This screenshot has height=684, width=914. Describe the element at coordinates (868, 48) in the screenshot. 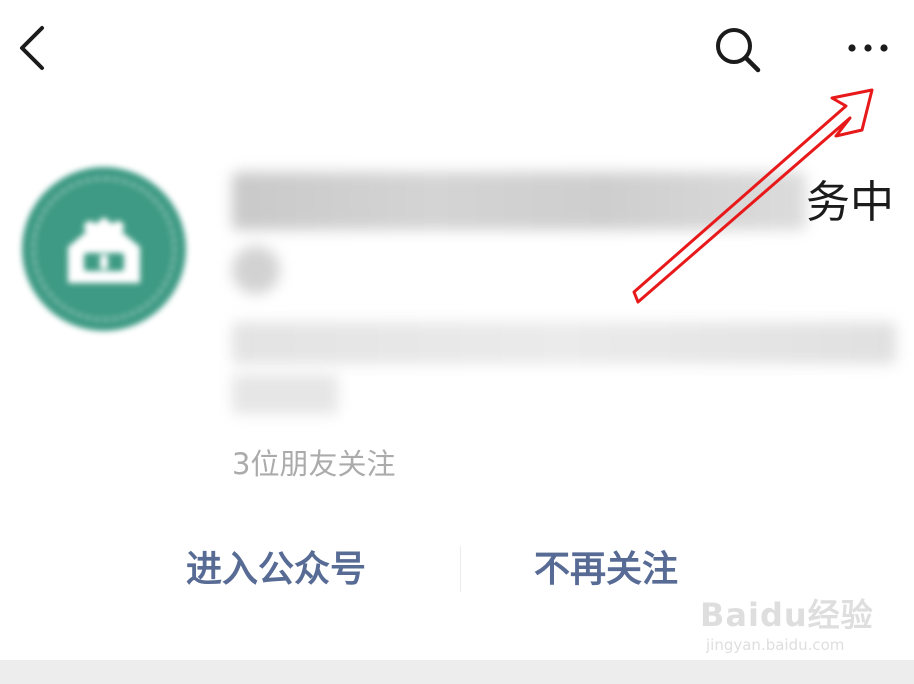

I see `more-horizontal-icon` at that location.